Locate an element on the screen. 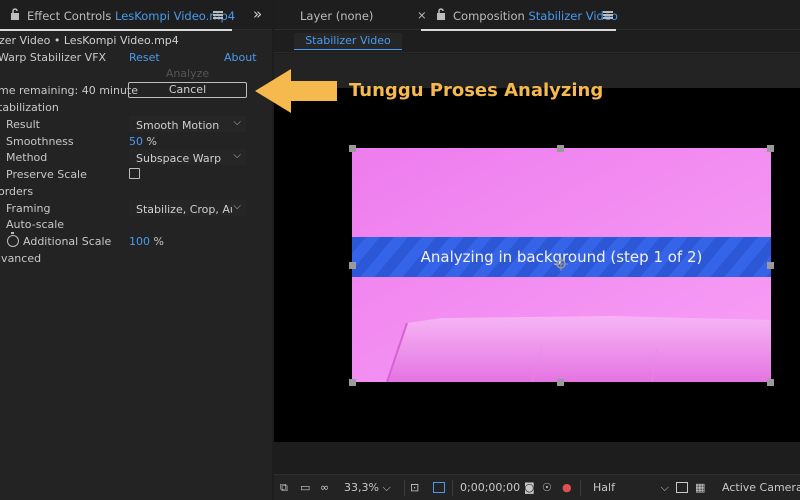  timecode: 0;00;00;00 is located at coordinates (490, 487).